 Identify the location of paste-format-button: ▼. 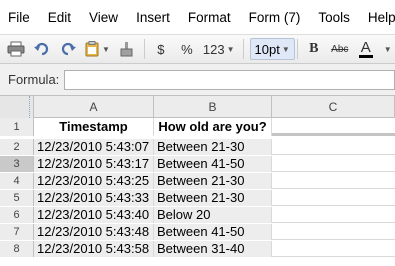
(97, 49).